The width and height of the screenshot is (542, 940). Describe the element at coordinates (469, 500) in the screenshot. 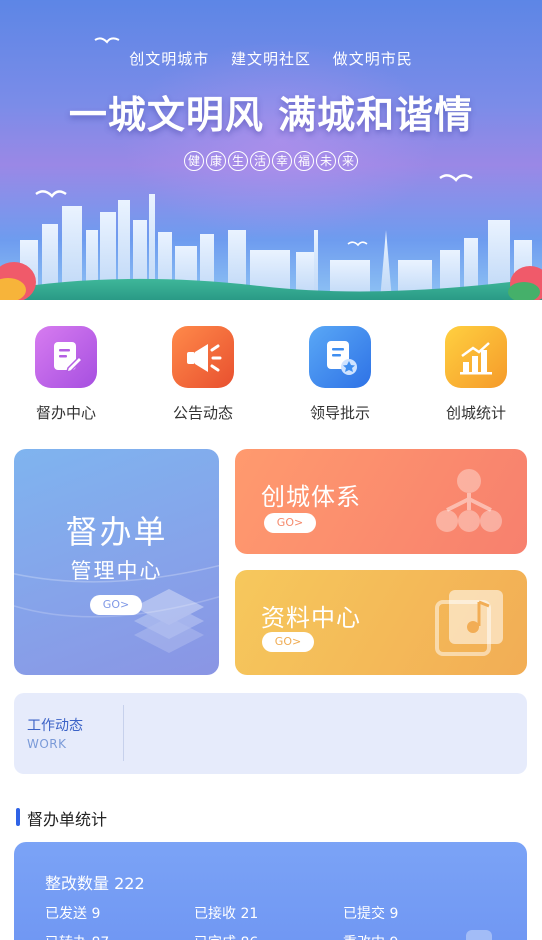

I see `hierarchy-icon` at that location.